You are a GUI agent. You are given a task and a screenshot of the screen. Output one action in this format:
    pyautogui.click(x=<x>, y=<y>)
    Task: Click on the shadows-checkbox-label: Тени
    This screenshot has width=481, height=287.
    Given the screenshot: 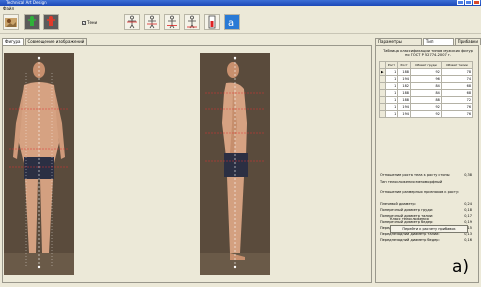 What is the action you would take?
    pyautogui.click(x=92, y=22)
    